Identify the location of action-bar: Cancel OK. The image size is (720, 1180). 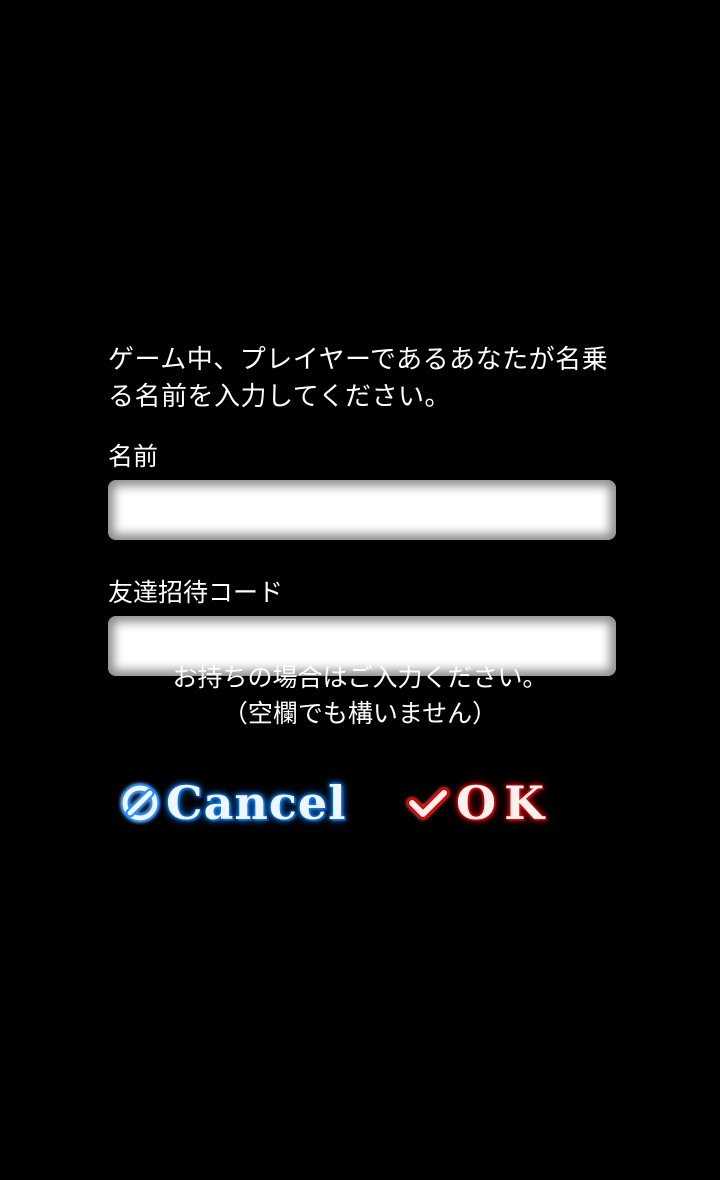
(360, 803).